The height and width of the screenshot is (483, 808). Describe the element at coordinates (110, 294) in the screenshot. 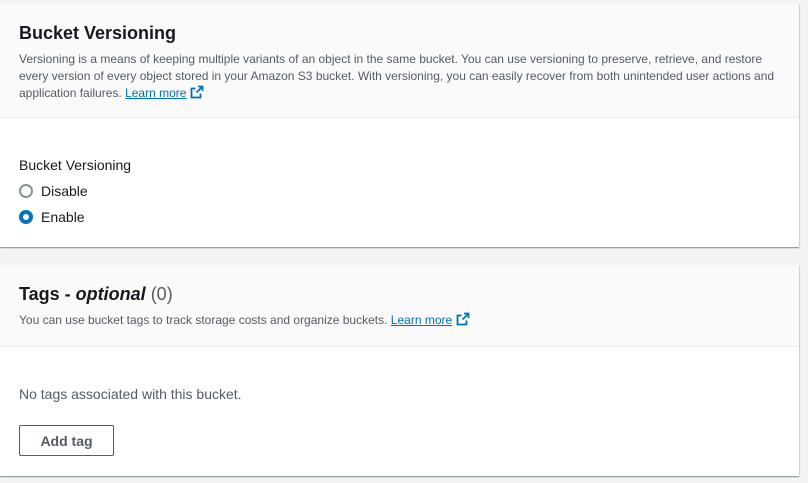

I see `tags-title-optional: optional` at that location.